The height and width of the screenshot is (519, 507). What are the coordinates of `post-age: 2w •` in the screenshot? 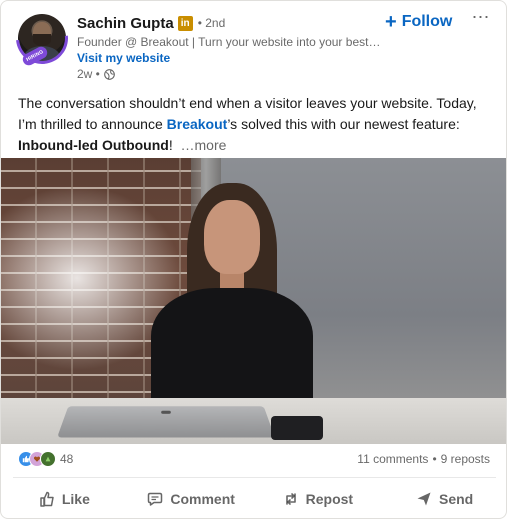 It's located at (88, 74).